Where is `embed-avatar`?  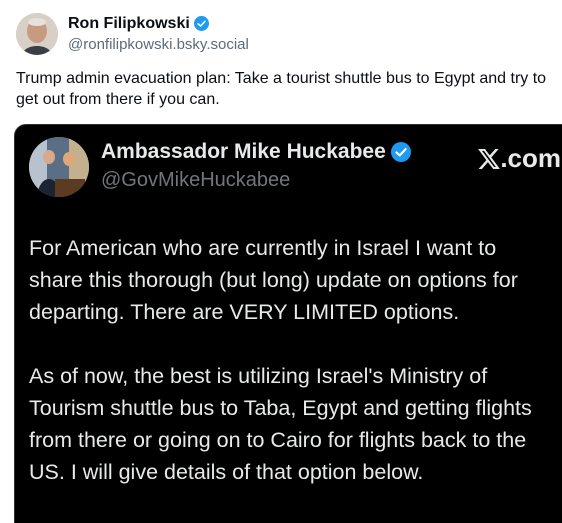
embed-avatar is located at coordinates (59, 167).